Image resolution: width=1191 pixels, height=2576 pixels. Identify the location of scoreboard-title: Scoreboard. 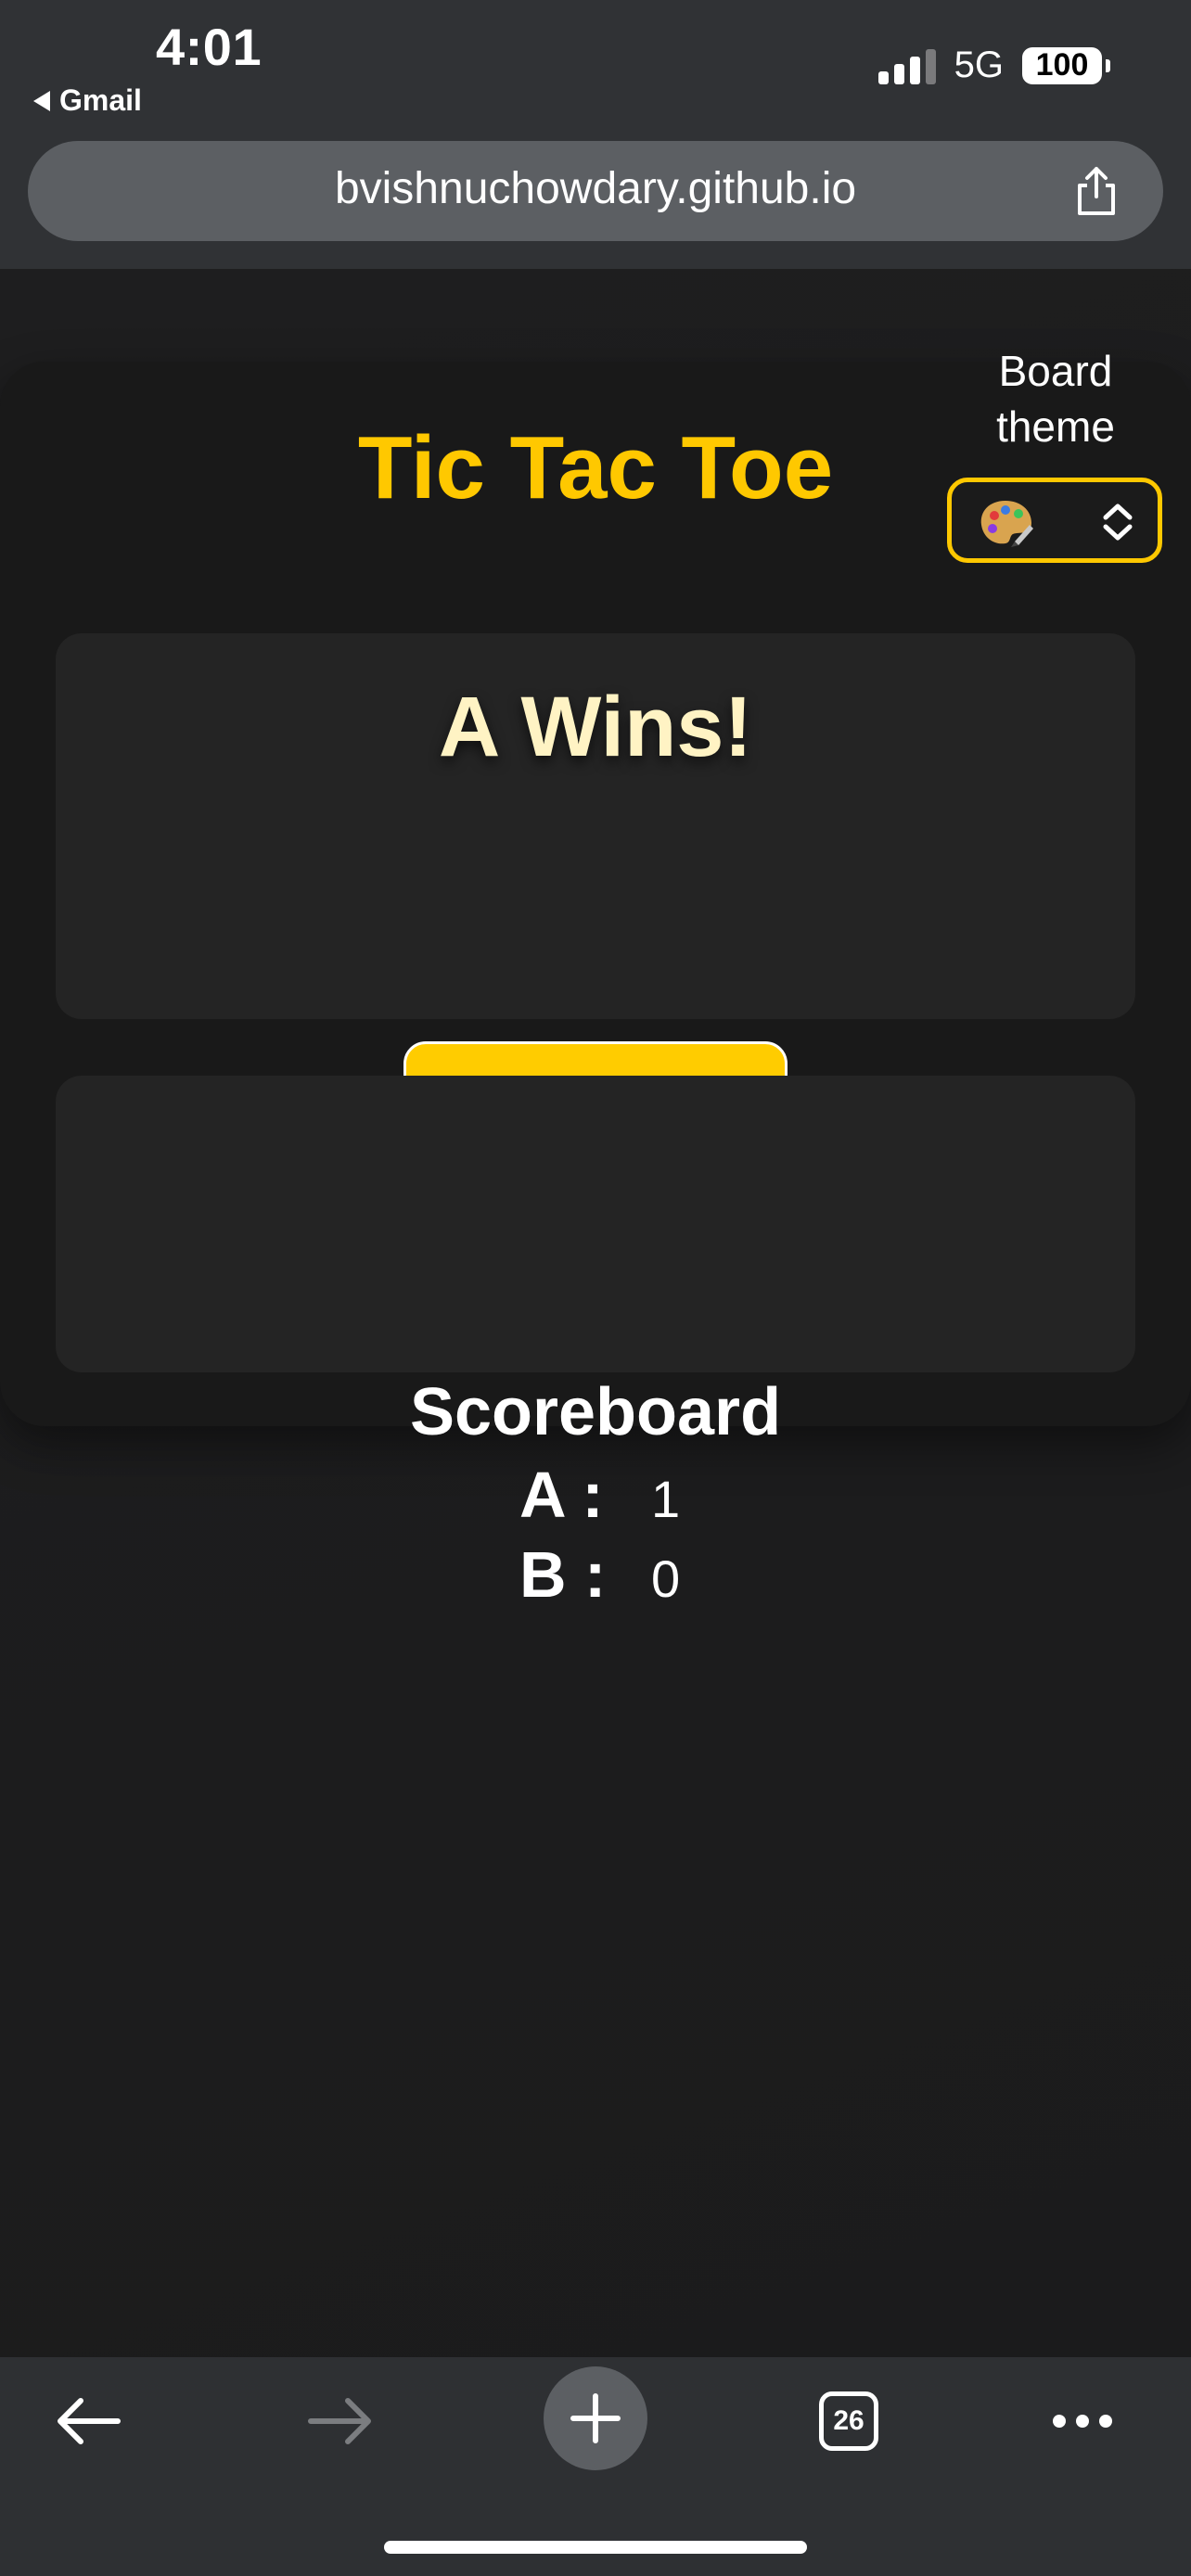
(595, 1412).